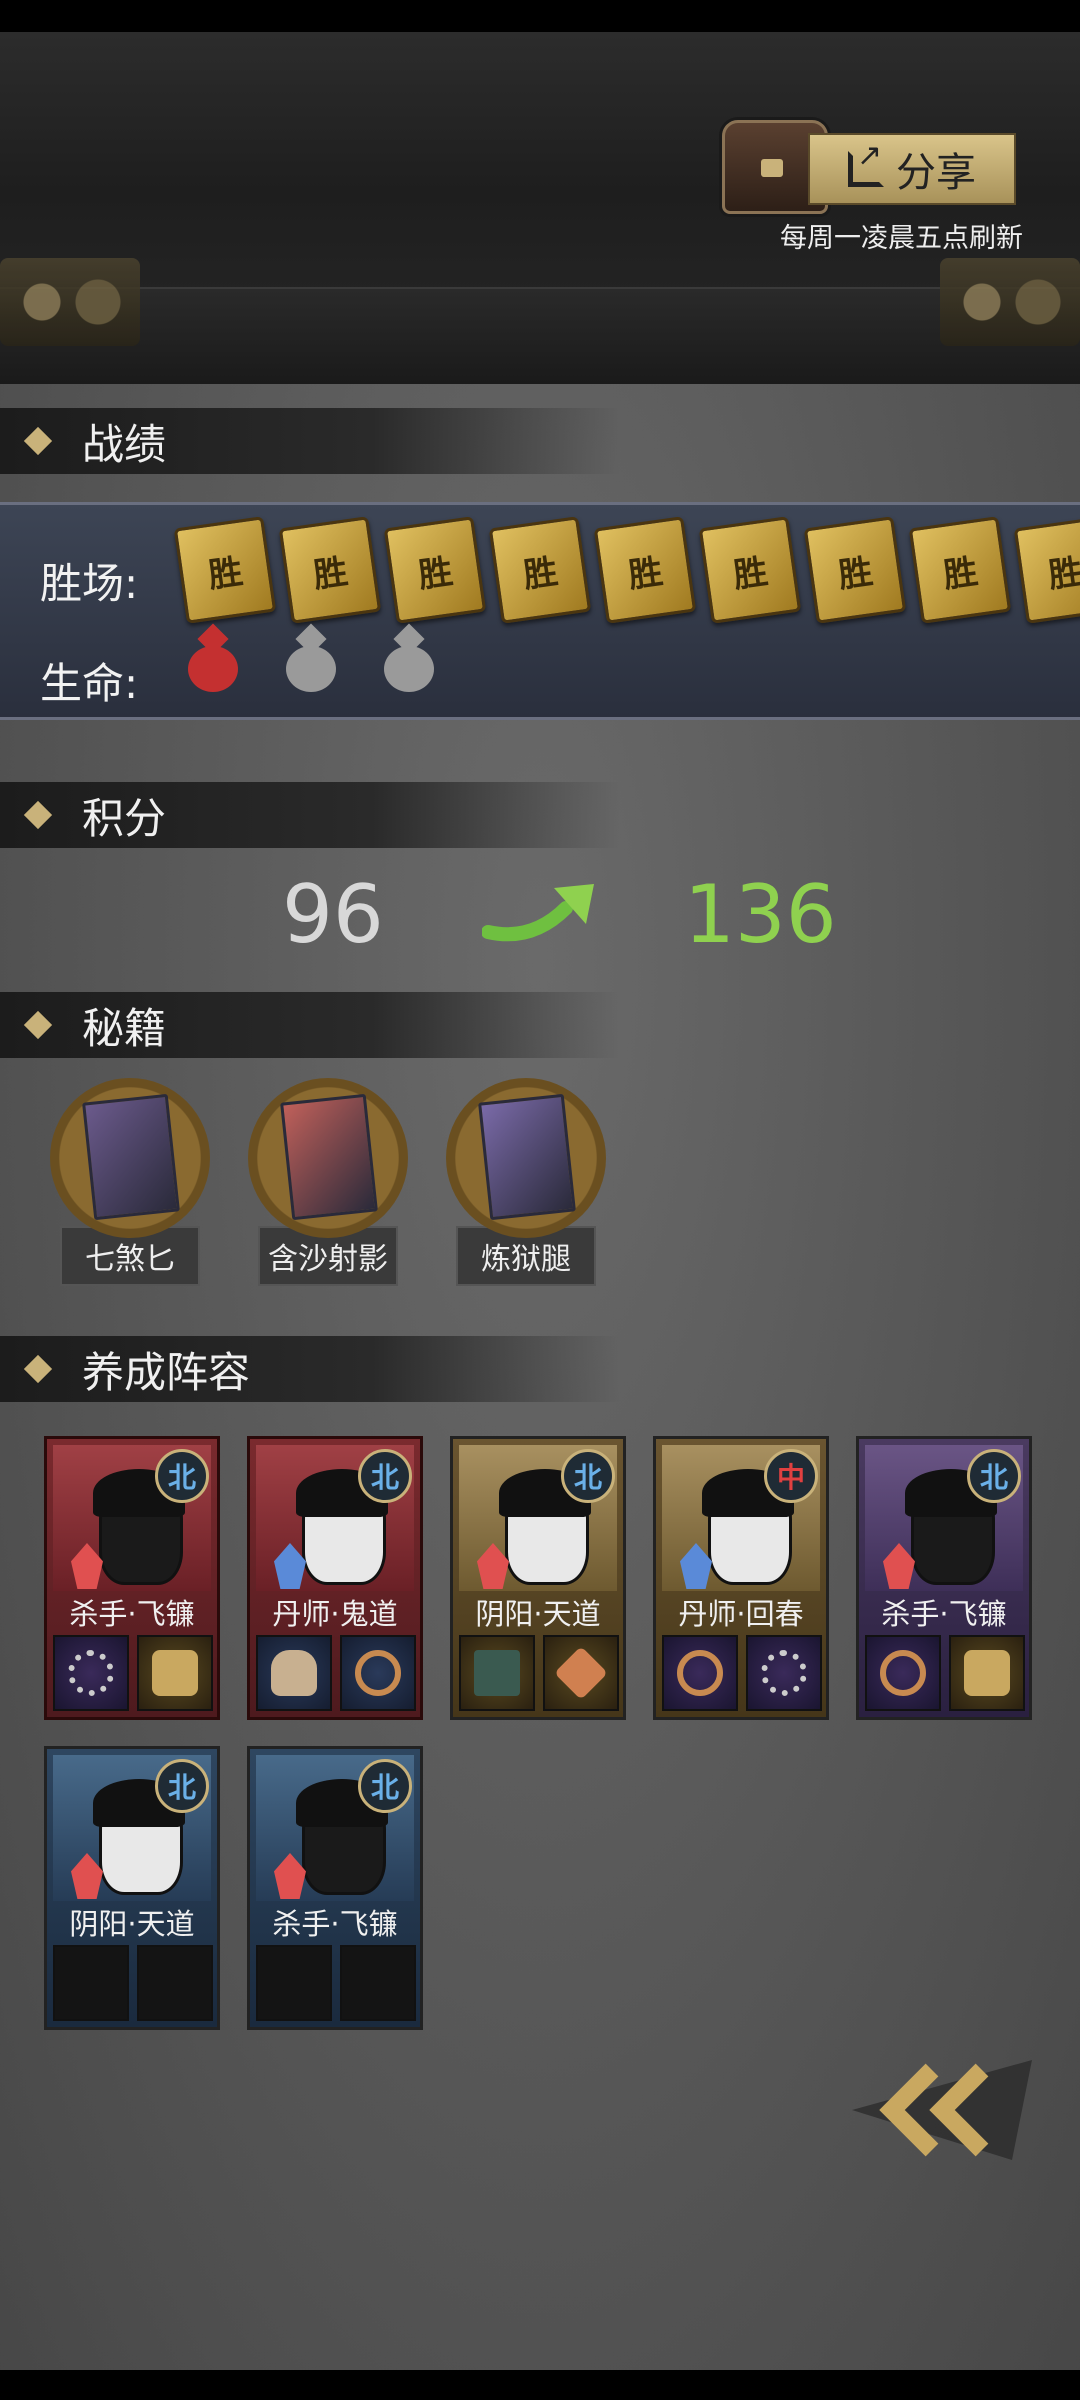  I want to click on section-title-score: 积分, so click(310, 815).